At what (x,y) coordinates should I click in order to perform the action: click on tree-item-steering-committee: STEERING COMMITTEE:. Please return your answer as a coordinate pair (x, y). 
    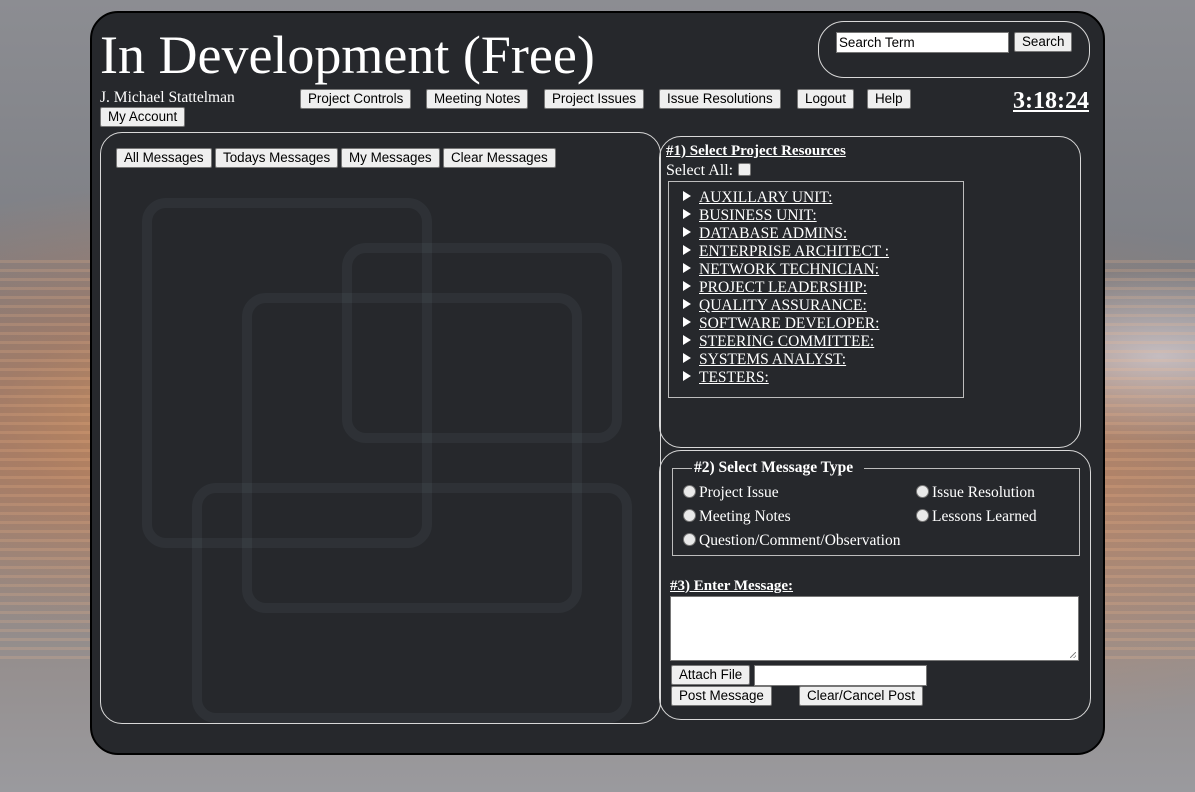
    Looking at the image, I should click on (778, 342).